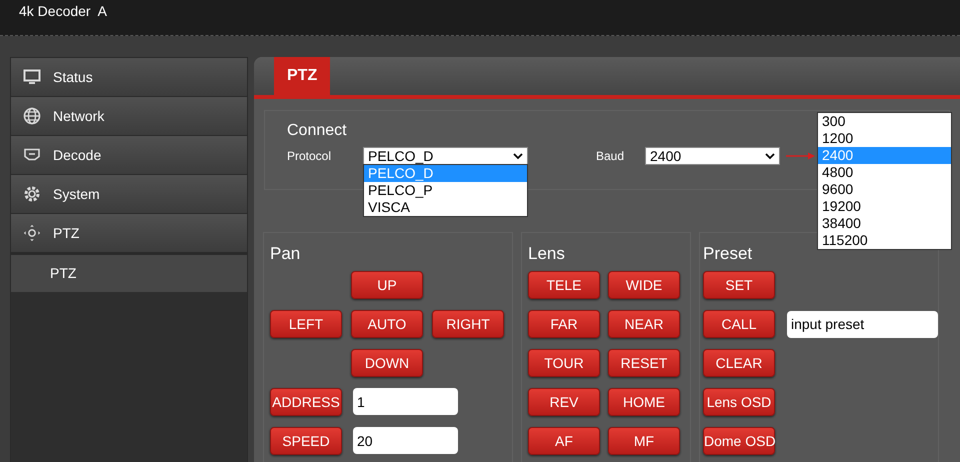 The height and width of the screenshot is (462, 960). What do you see at coordinates (387, 324) in the screenshot?
I see `auto-button: AUTO` at bounding box center [387, 324].